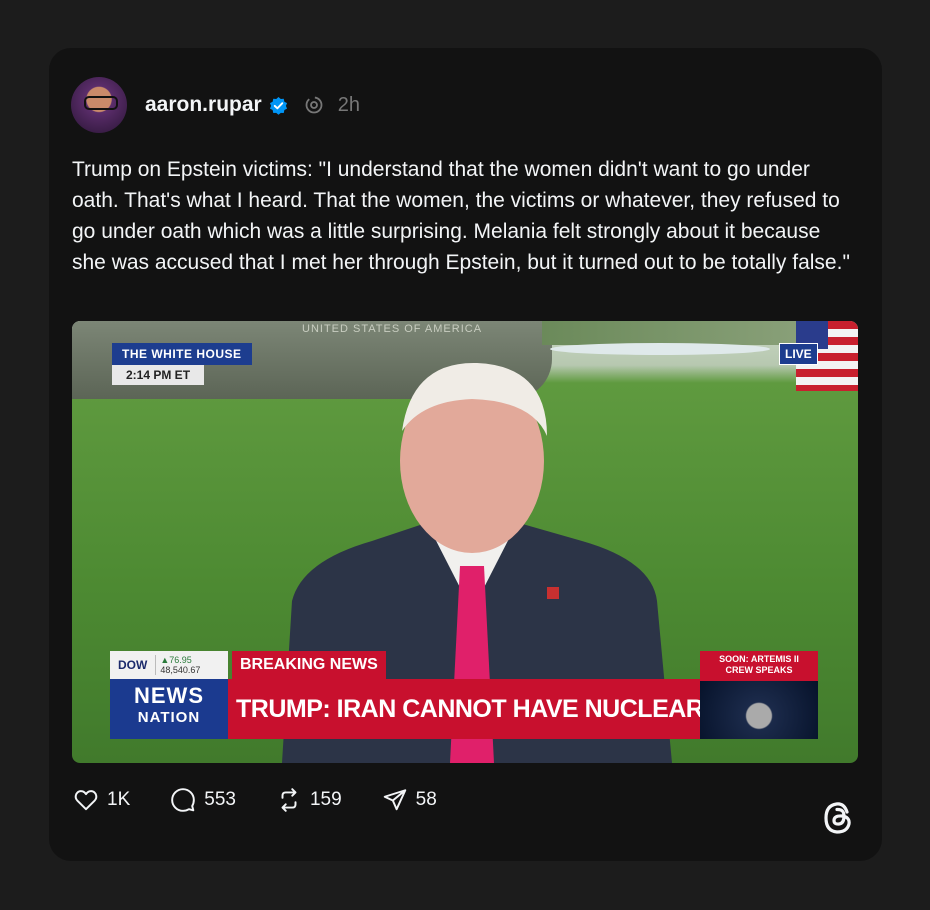 The image size is (930, 910). Describe the element at coordinates (169, 695) in the screenshot. I see `network-logo-top: NEWS` at that location.